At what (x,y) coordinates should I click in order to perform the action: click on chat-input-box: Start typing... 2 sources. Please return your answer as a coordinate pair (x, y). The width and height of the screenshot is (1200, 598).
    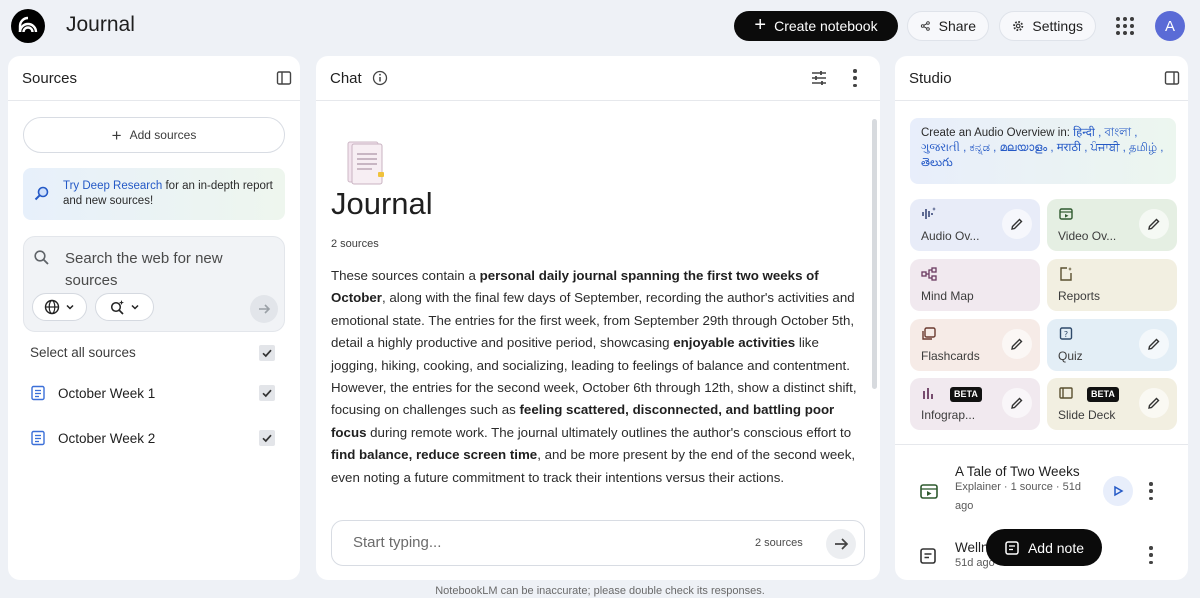
    Looking at the image, I should click on (598, 543).